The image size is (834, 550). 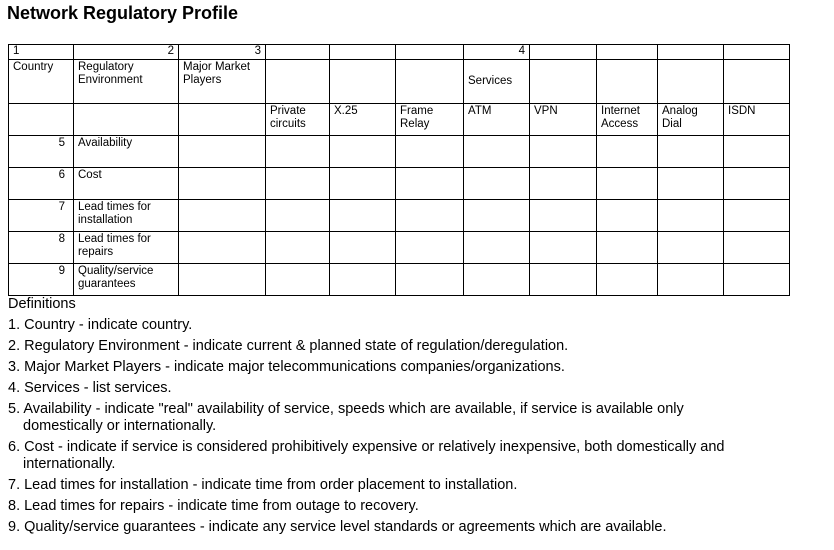 What do you see at coordinates (421, 388) in the screenshot?
I see `definition-item: 4. Services - list services.` at bounding box center [421, 388].